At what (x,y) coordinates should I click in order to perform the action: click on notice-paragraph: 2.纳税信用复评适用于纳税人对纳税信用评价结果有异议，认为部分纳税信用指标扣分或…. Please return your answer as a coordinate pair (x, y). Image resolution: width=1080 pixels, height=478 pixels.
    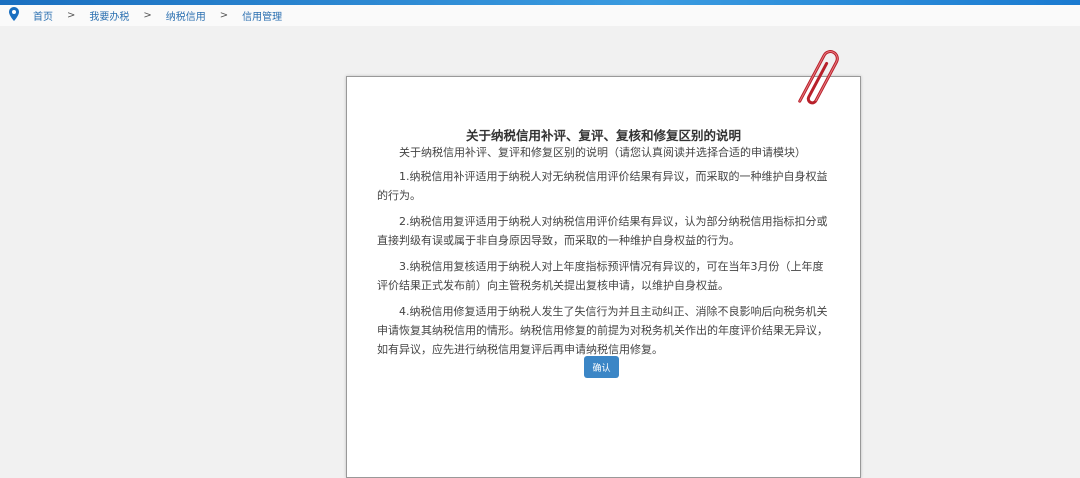
    Looking at the image, I should click on (602, 231).